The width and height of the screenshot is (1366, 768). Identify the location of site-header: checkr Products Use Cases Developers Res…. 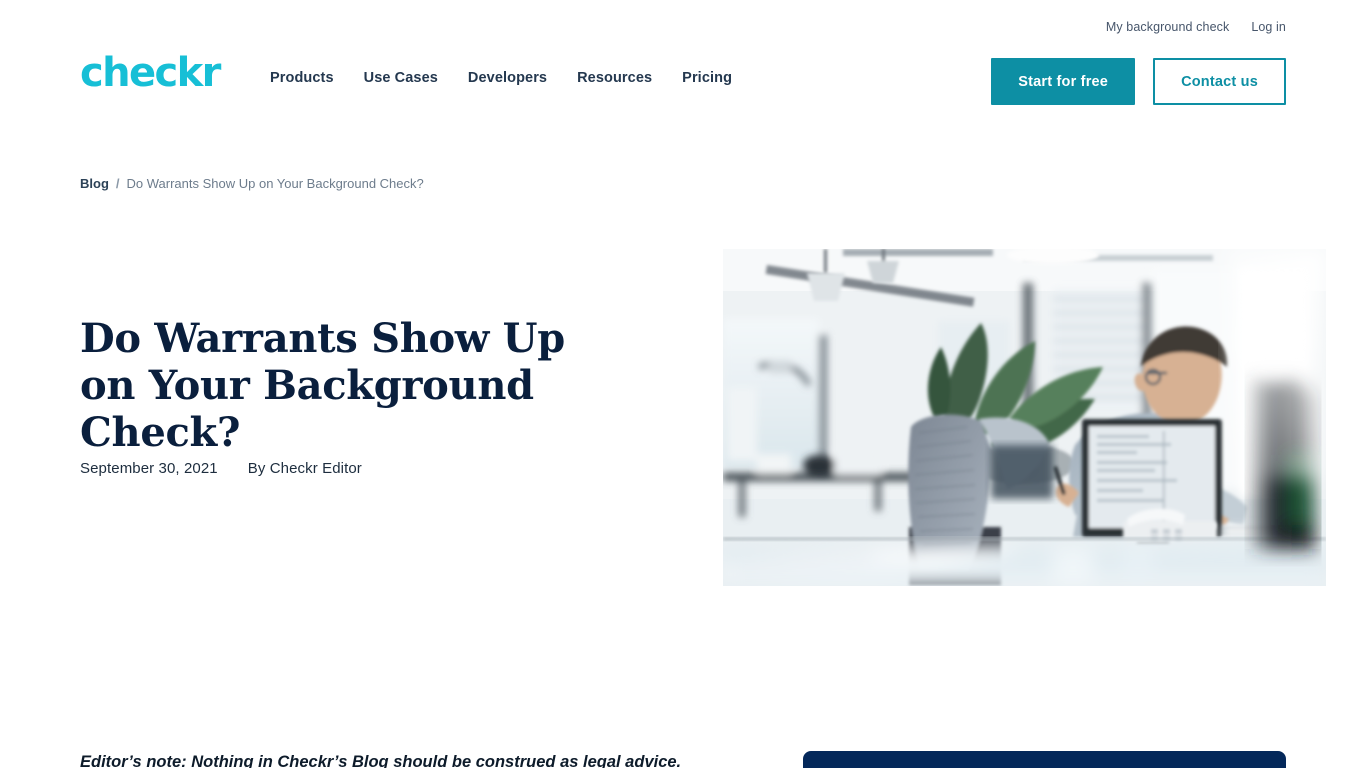
(683, 80).